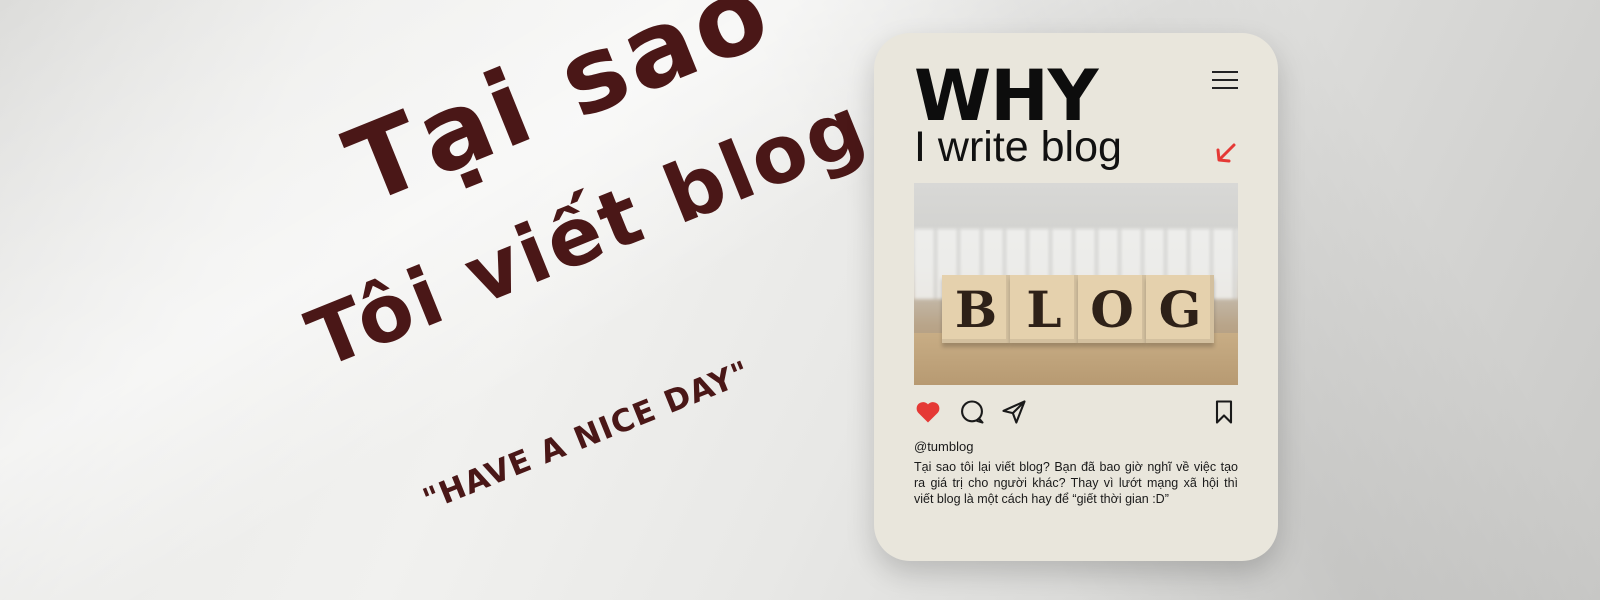 The width and height of the screenshot is (1600, 600). Describe the element at coordinates (1224, 412) in the screenshot. I see `bookmark-icon` at that location.